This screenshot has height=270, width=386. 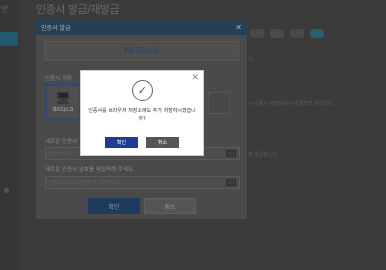 What do you see at coordinates (6, 190) in the screenshot?
I see `indicator-dot` at bounding box center [6, 190].